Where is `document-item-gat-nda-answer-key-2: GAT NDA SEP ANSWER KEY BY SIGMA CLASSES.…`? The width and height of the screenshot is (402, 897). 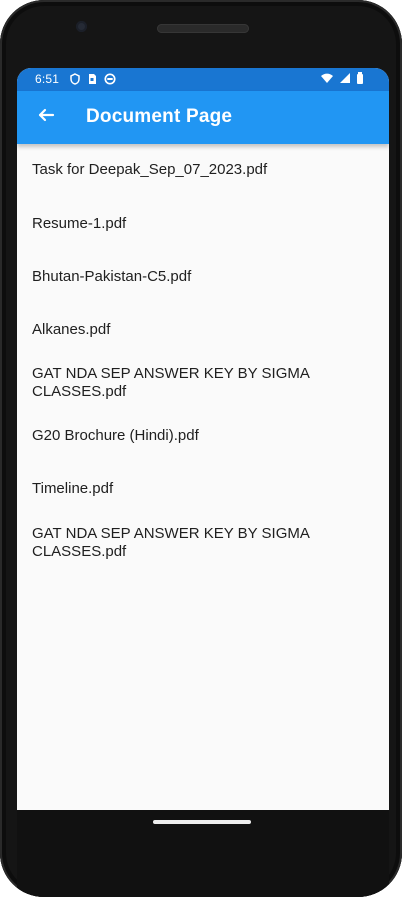
document-item-gat-nda-answer-key-2: GAT NDA SEP ANSWER KEY BY SIGMA CLASSES.… is located at coordinates (182, 543).